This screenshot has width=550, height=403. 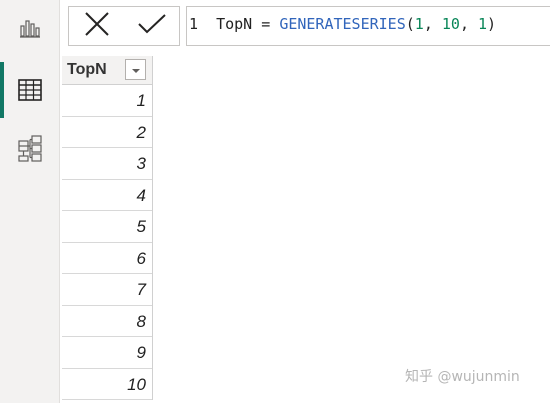 I want to click on table-row: 5, so click(x=107, y=227).